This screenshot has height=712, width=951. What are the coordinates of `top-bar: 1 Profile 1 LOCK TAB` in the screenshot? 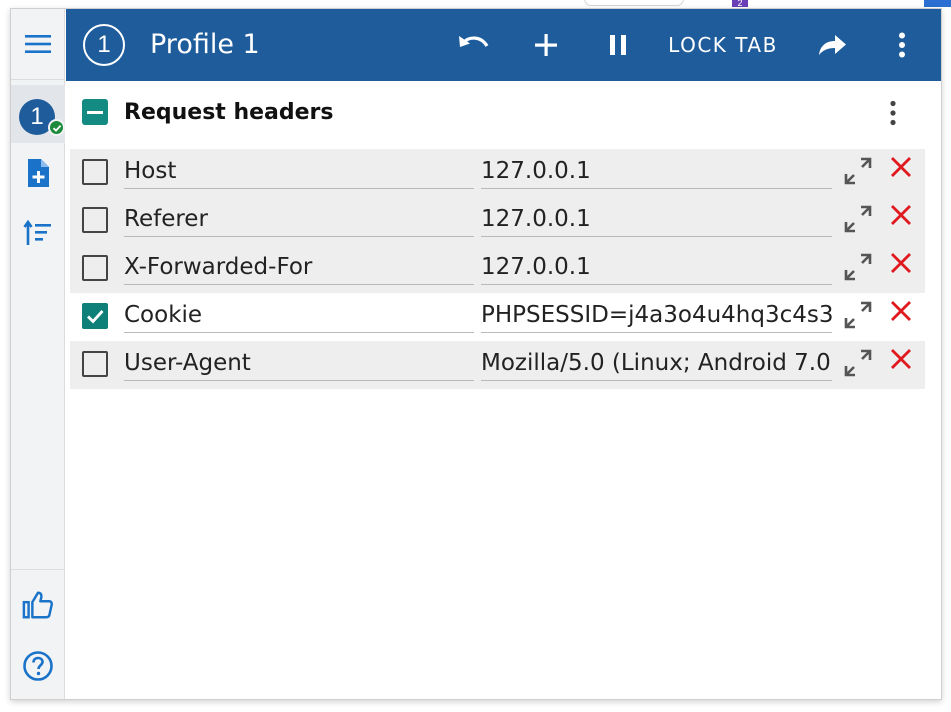 It's located at (503, 45).